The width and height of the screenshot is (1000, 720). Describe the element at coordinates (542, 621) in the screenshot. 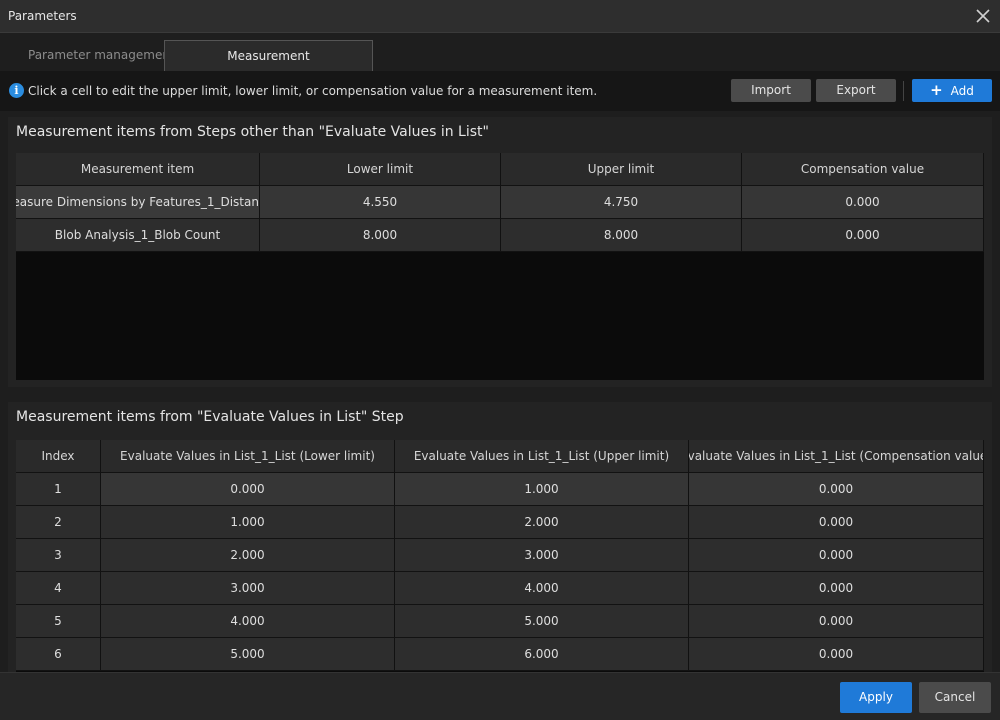

I see `upper-limit-cell: 5.000` at that location.